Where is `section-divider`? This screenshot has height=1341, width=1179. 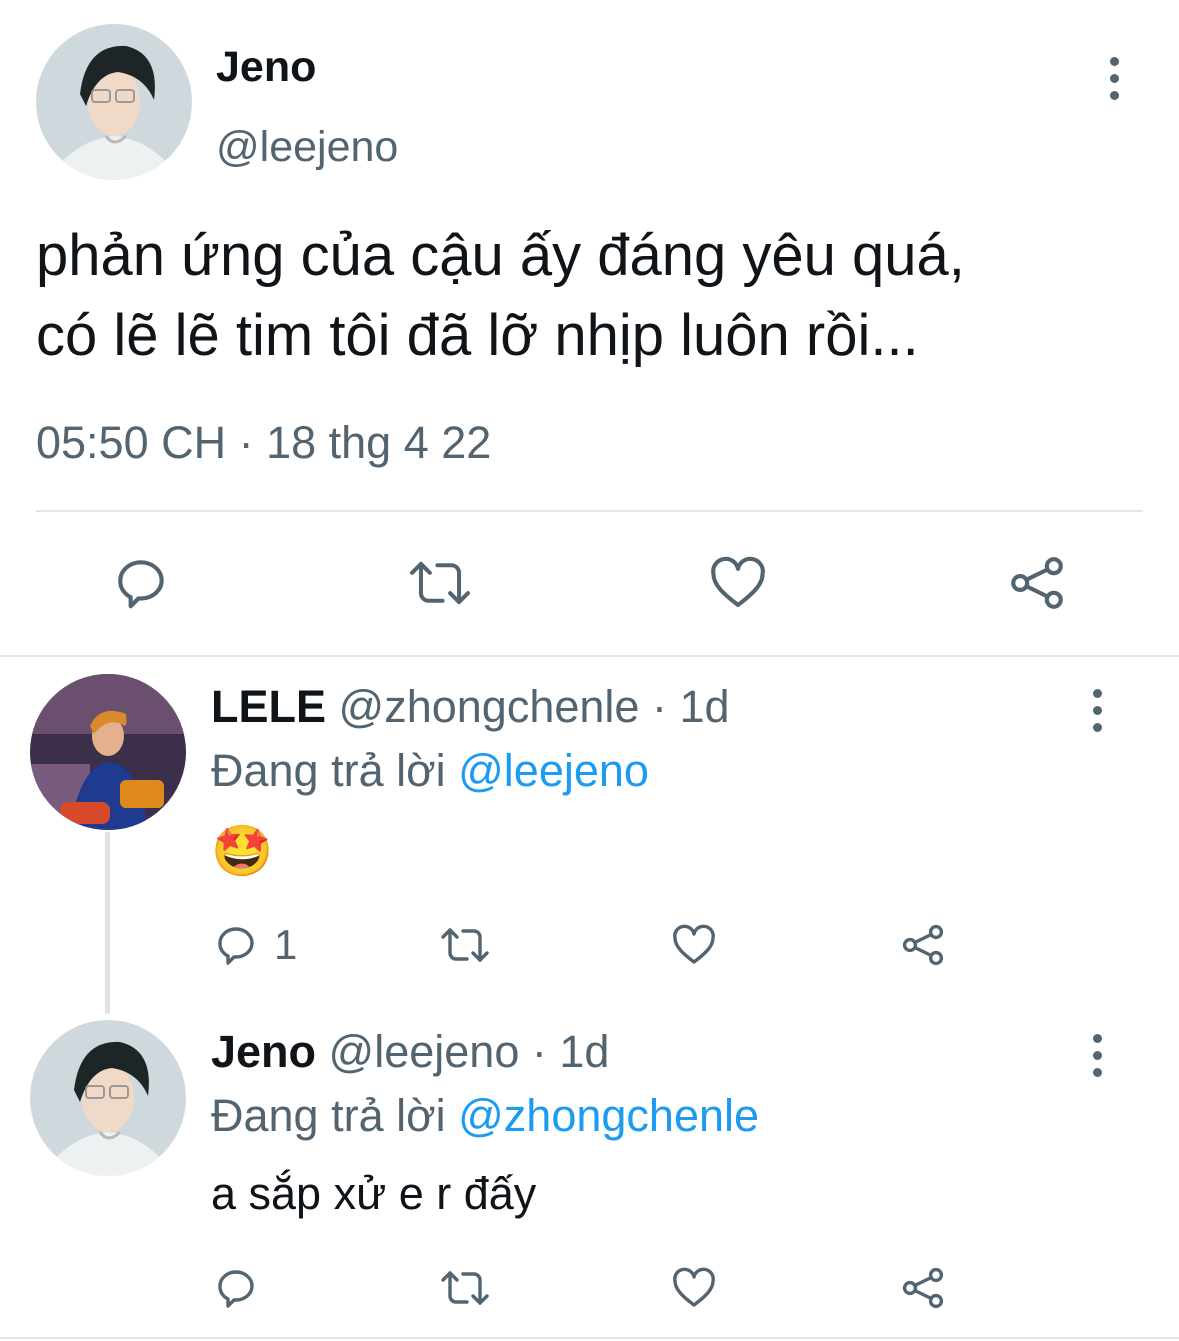 section-divider is located at coordinates (589, 656).